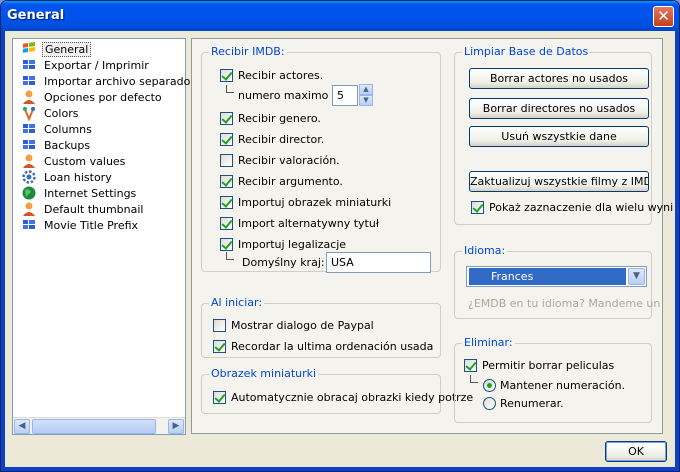  I want to click on renumerar-radio: Renumerar., so click(523, 403).